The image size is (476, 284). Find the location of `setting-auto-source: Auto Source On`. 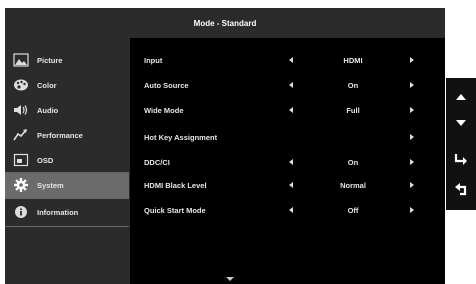

setting-auto-source: Auto Source On is located at coordinates (287, 85).